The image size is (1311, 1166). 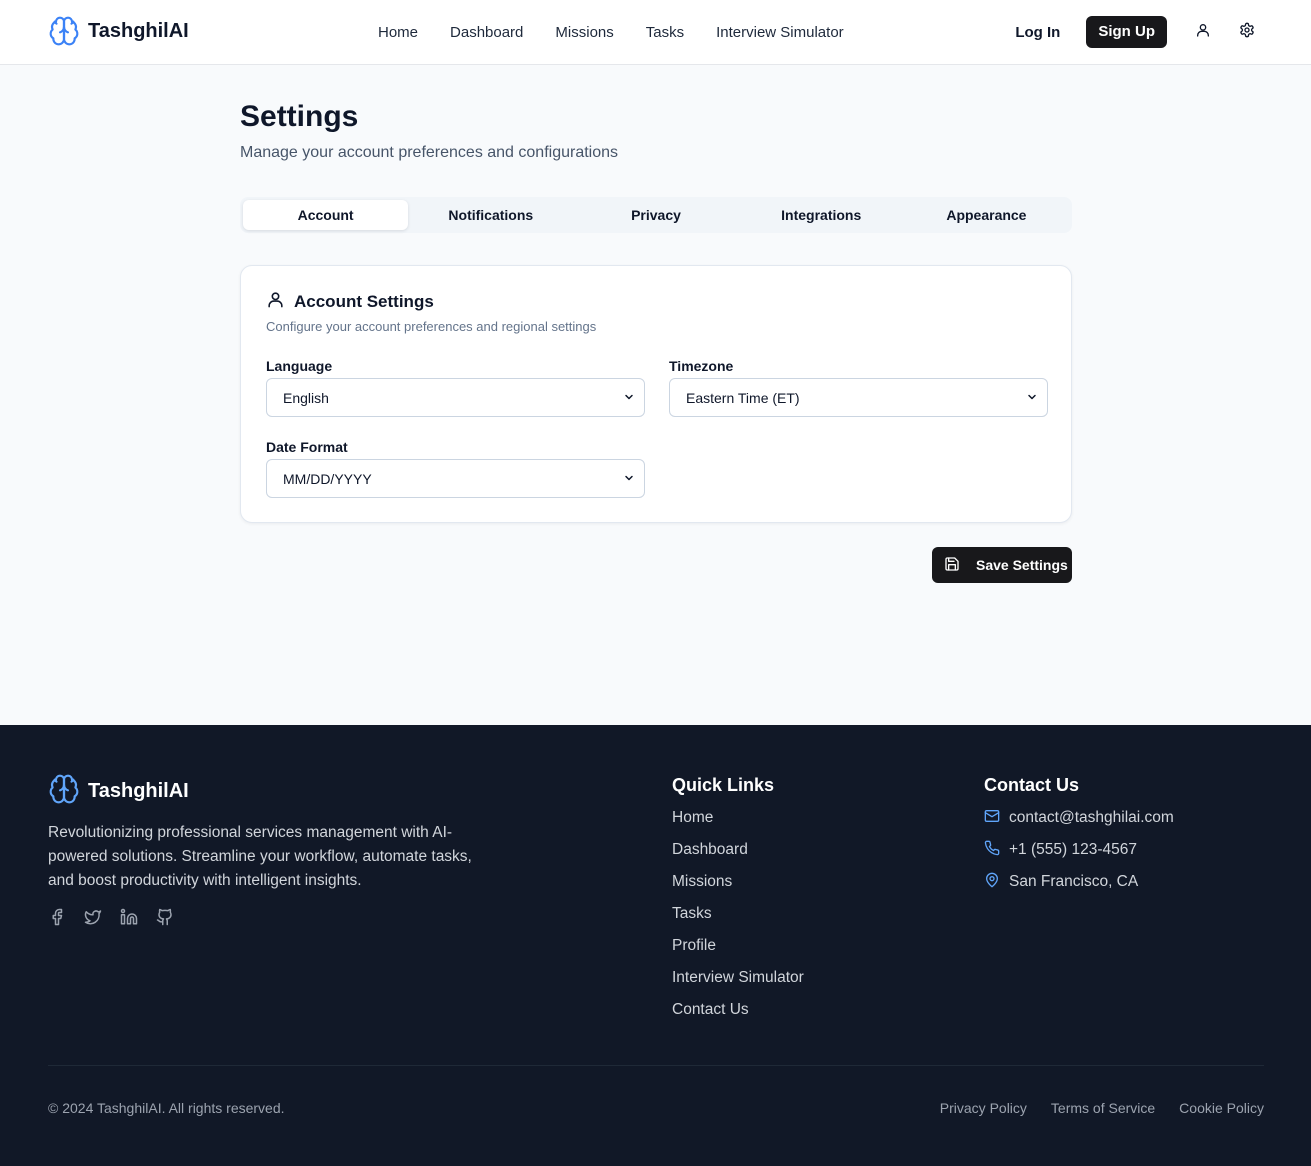 I want to click on contact-phone: +1 (555) 123-4567, so click(x=1079, y=850).